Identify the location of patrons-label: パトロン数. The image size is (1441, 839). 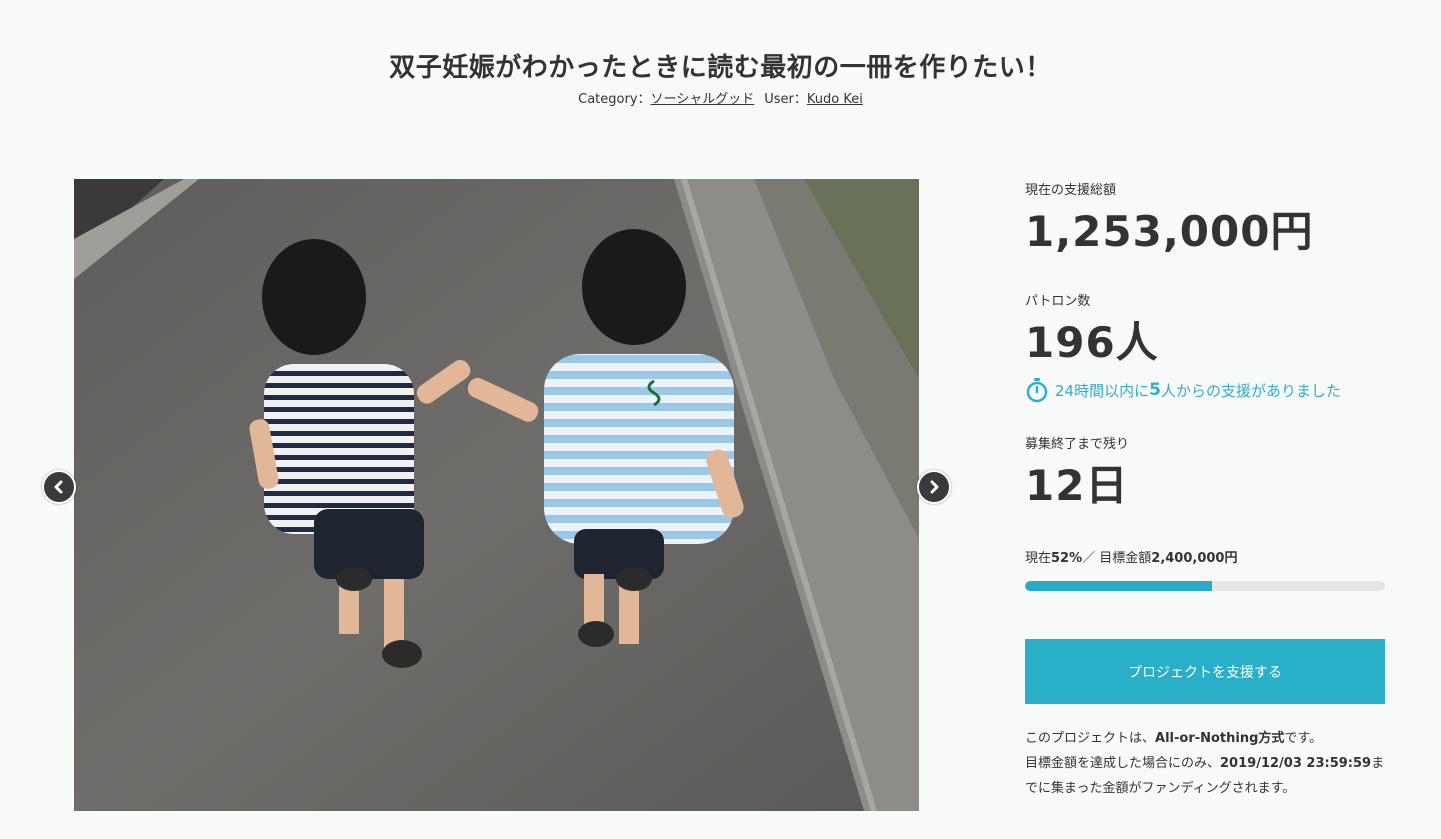
(1058, 301).